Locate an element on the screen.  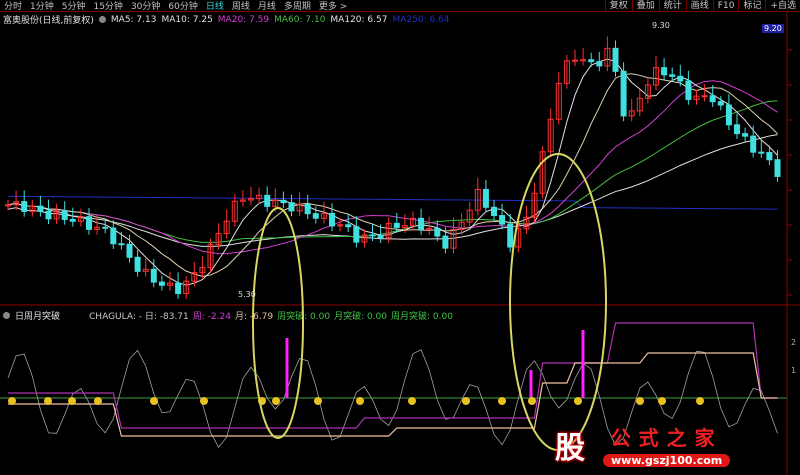
price-axis-label: 9.20 is located at coordinates (773, 28).